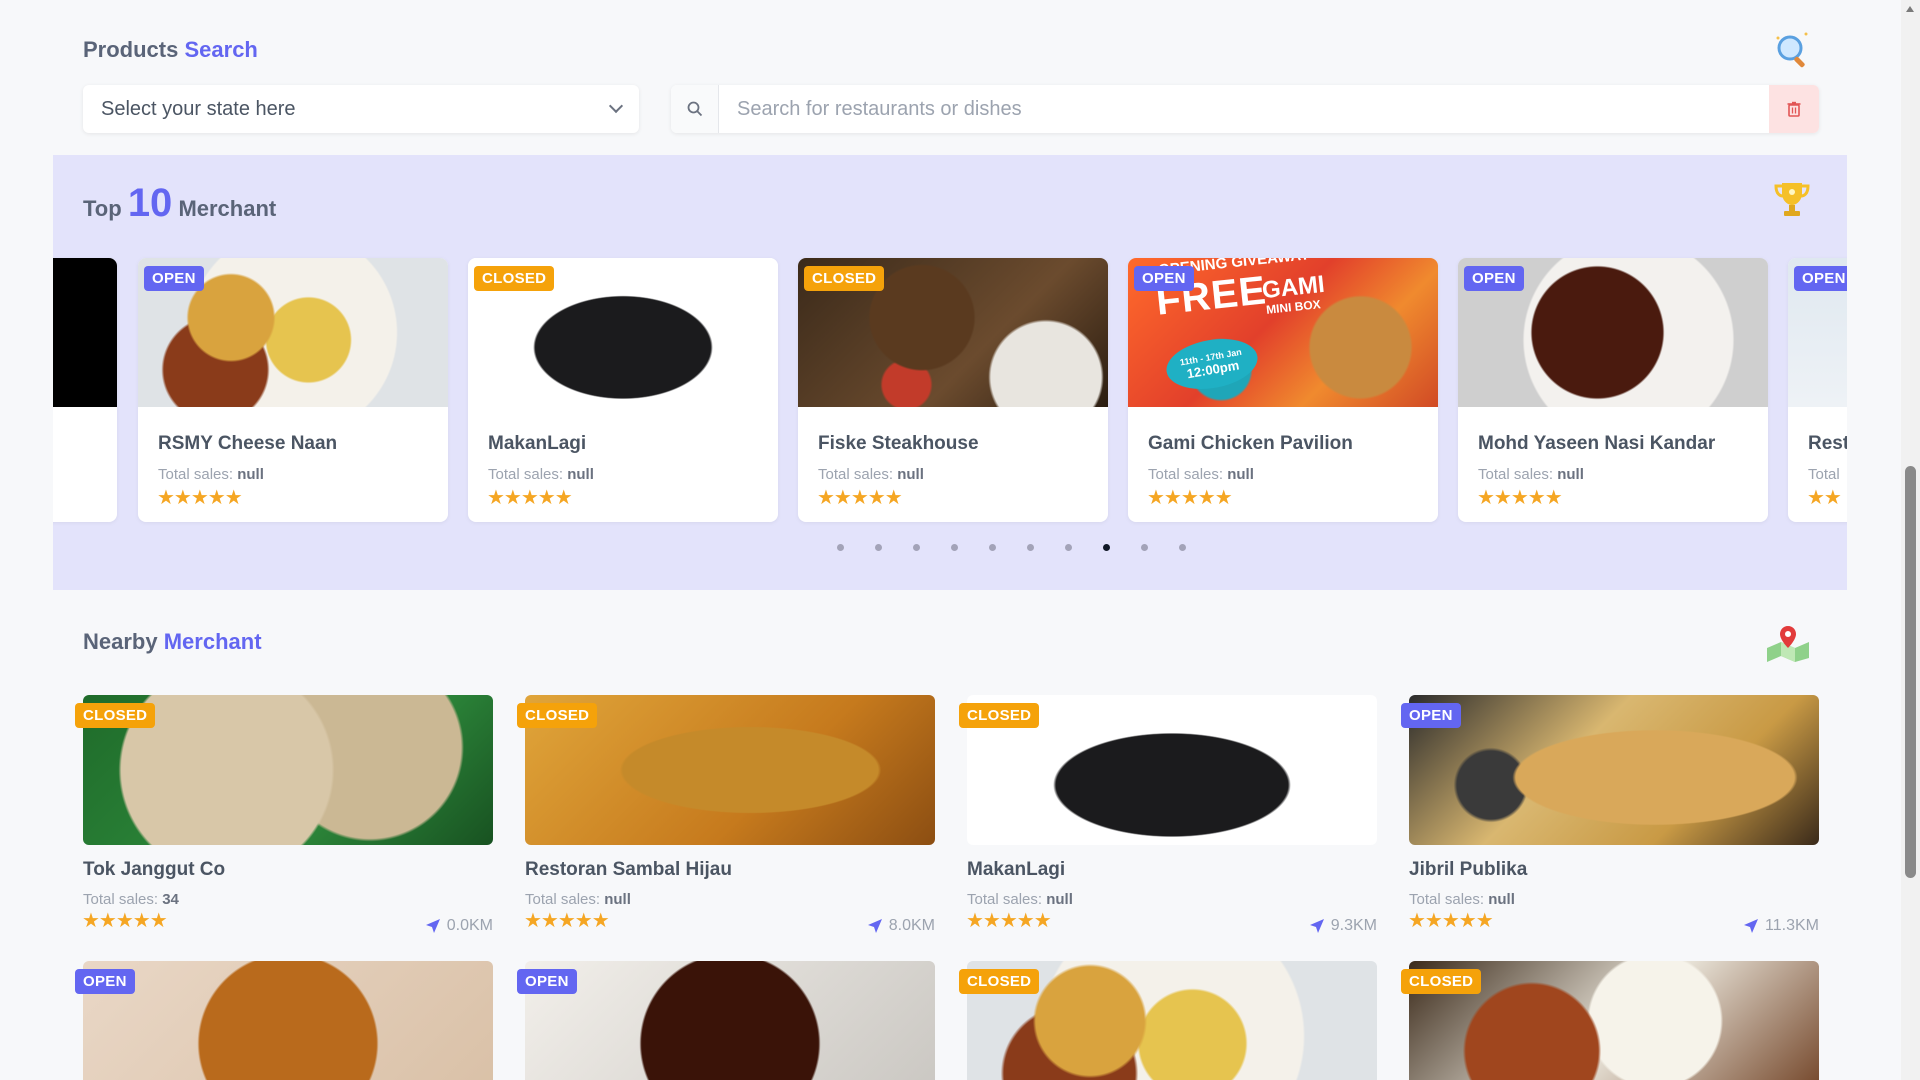 The height and width of the screenshot is (1080, 1920). Describe the element at coordinates (180, 203) in the screenshot. I see `top-merchant-title: Top 10 Merchant` at that location.